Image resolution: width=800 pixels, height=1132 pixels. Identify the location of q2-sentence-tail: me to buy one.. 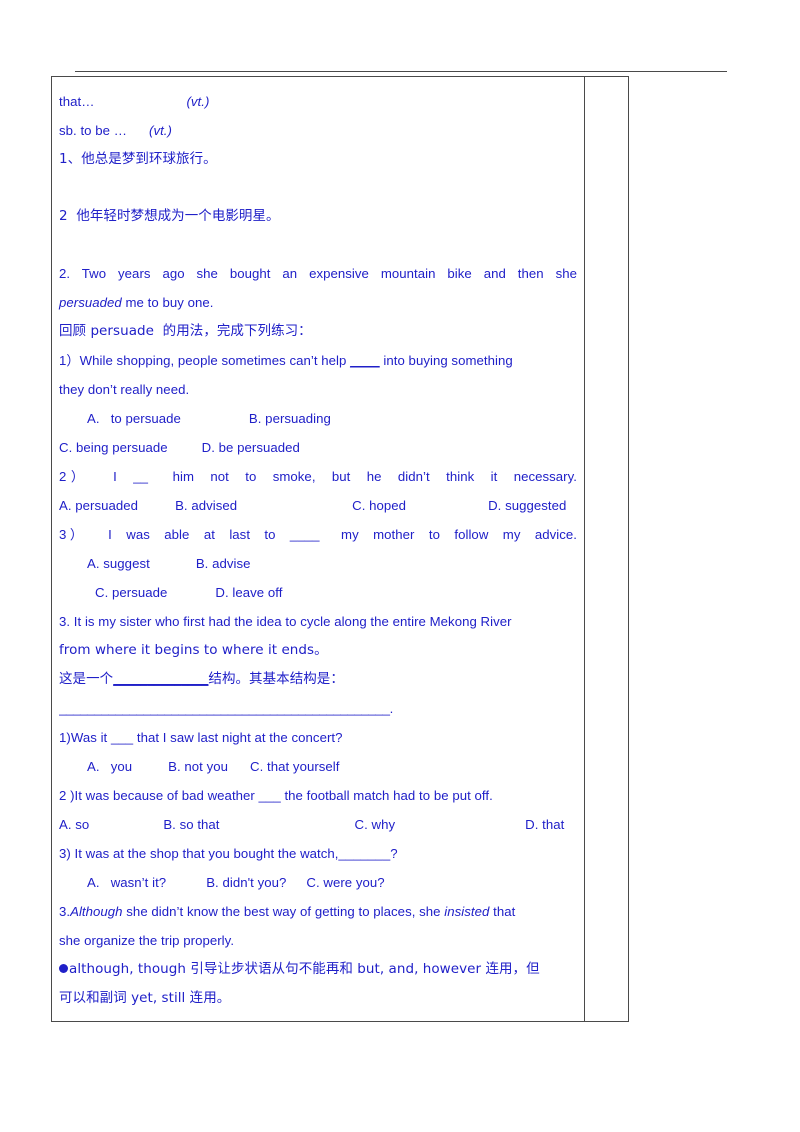
(167, 302).